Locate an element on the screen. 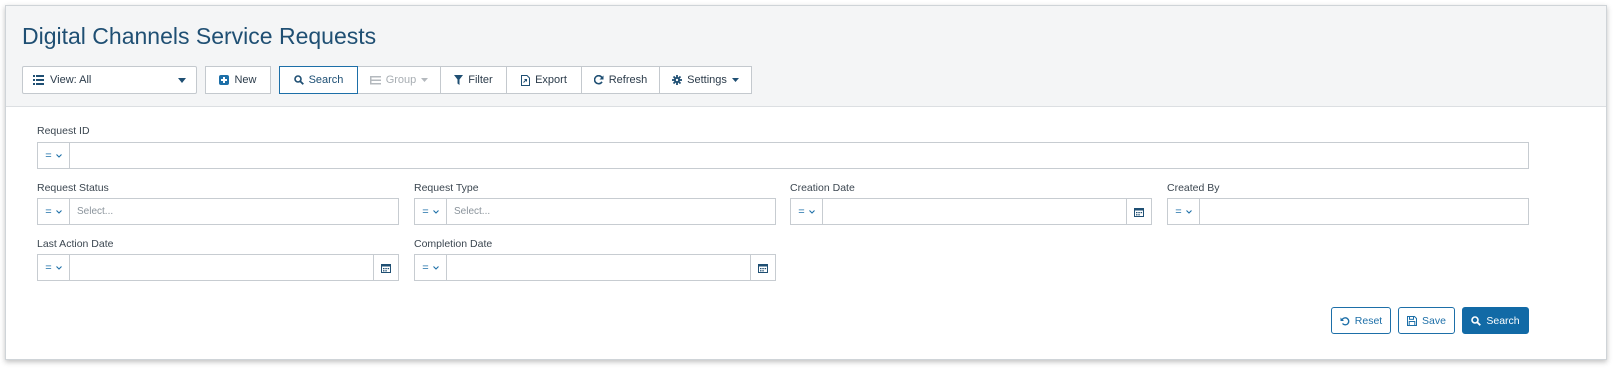 This screenshot has width=1617, height=369. last-action-date-label: Last Action Date is located at coordinates (75, 244).